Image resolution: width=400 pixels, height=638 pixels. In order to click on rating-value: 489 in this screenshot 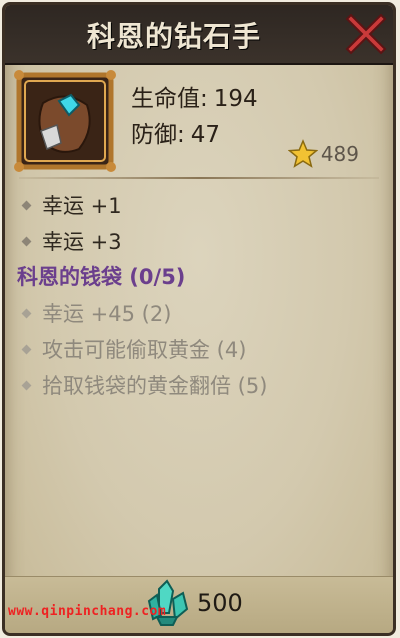, I will do `click(339, 154)`.